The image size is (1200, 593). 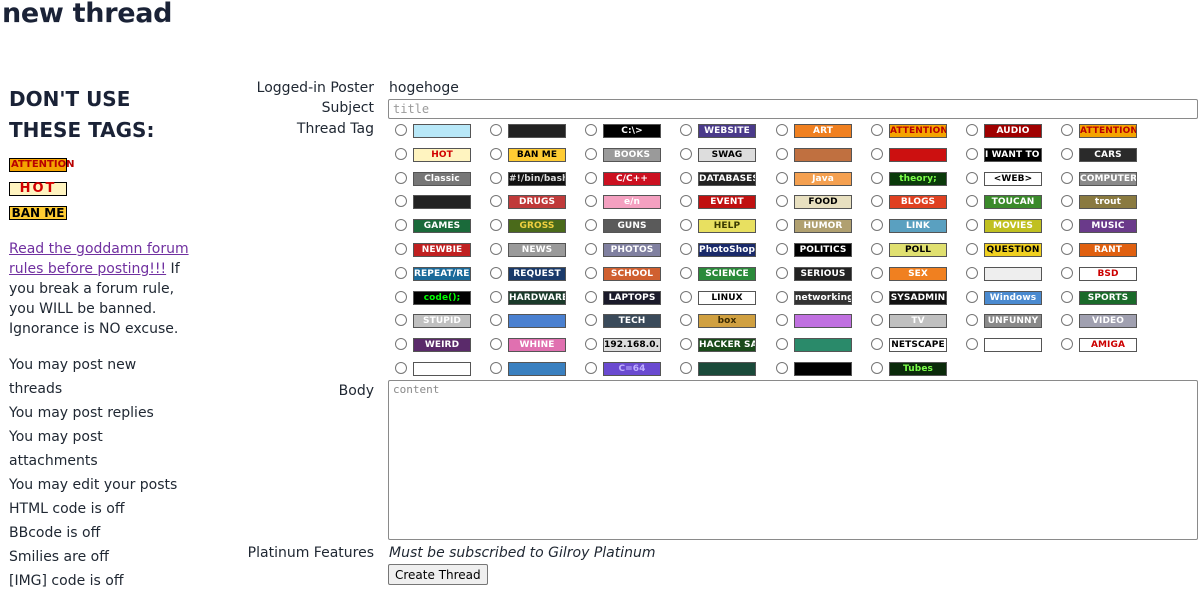 I want to click on thread-tag-option: SCIENCE, so click(x=727, y=274).